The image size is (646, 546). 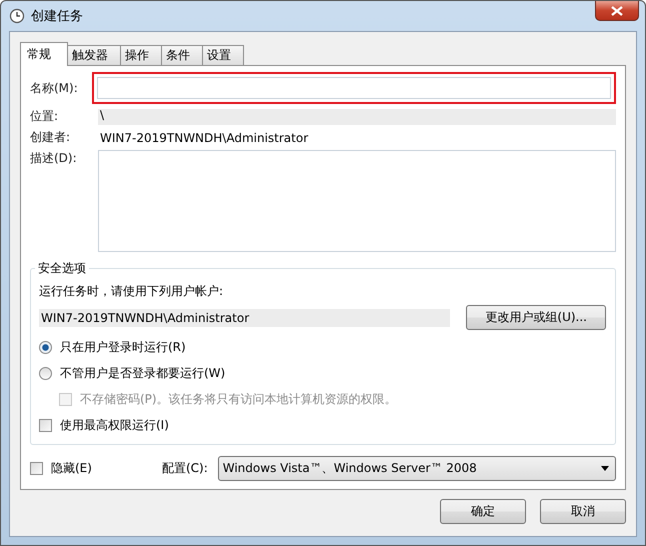 What do you see at coordinates (605, 468) in the screenshot?
I see `dropdown-arrow-icon` at bounding box center [605, 468].